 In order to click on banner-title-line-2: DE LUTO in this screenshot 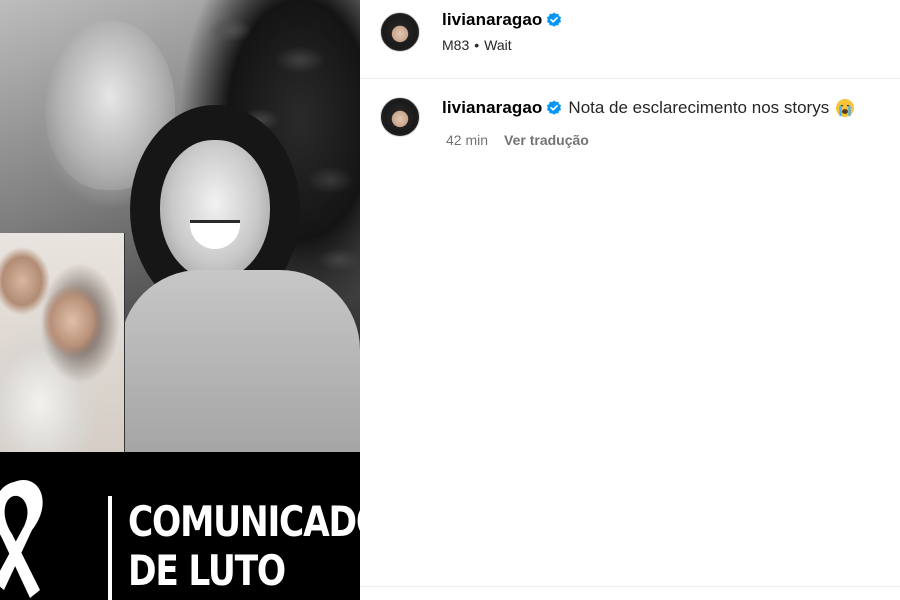, I will do `click(207, 570)`.